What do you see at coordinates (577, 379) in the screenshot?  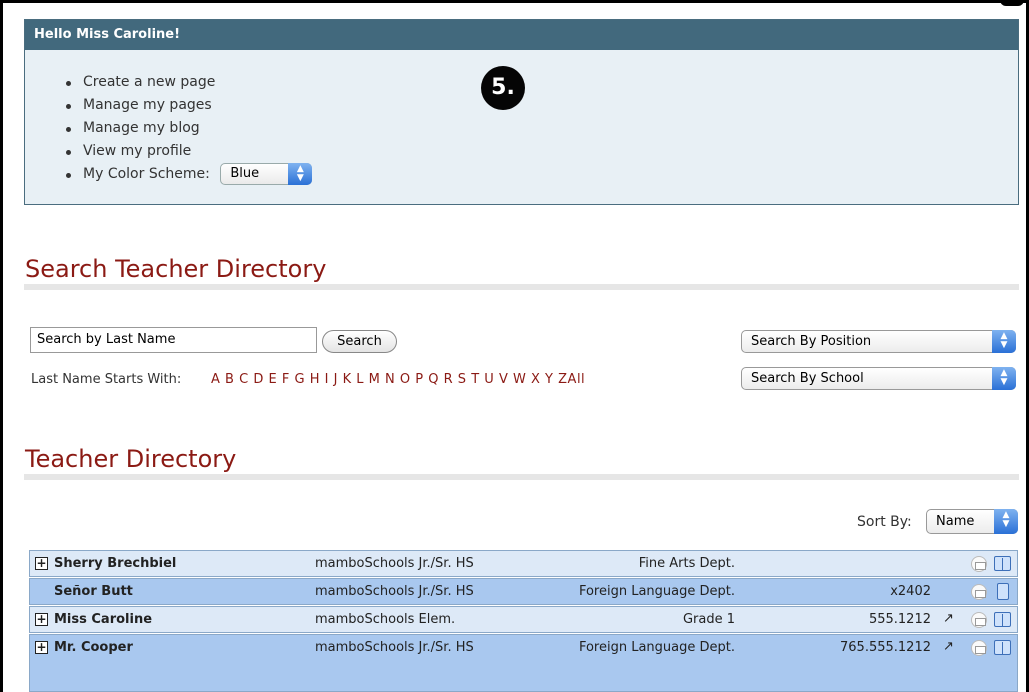 I see `letter-link-all: All` at bounding box center [577, 379].